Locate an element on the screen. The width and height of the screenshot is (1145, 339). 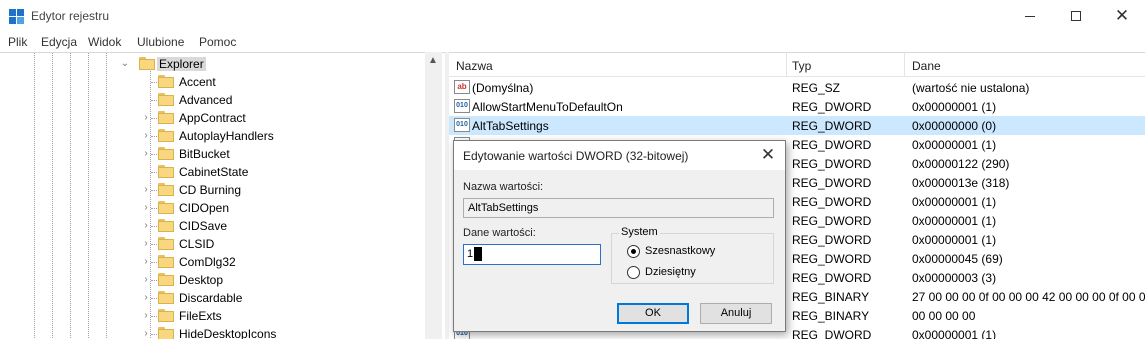
tree-item-label: CabinetState is located at coordinates (214, 172).